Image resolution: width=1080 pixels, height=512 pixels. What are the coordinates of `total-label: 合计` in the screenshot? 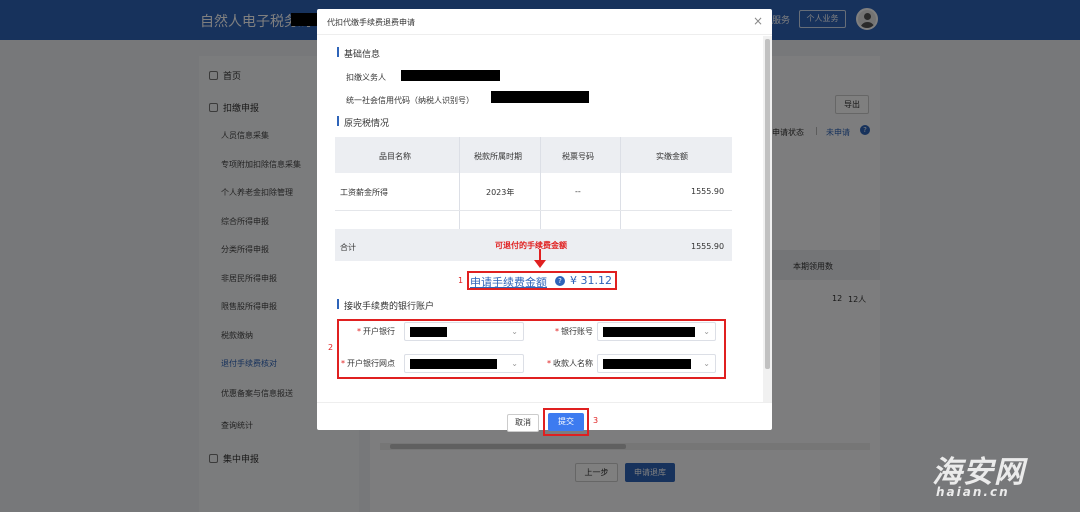 It's located at (348, 247).